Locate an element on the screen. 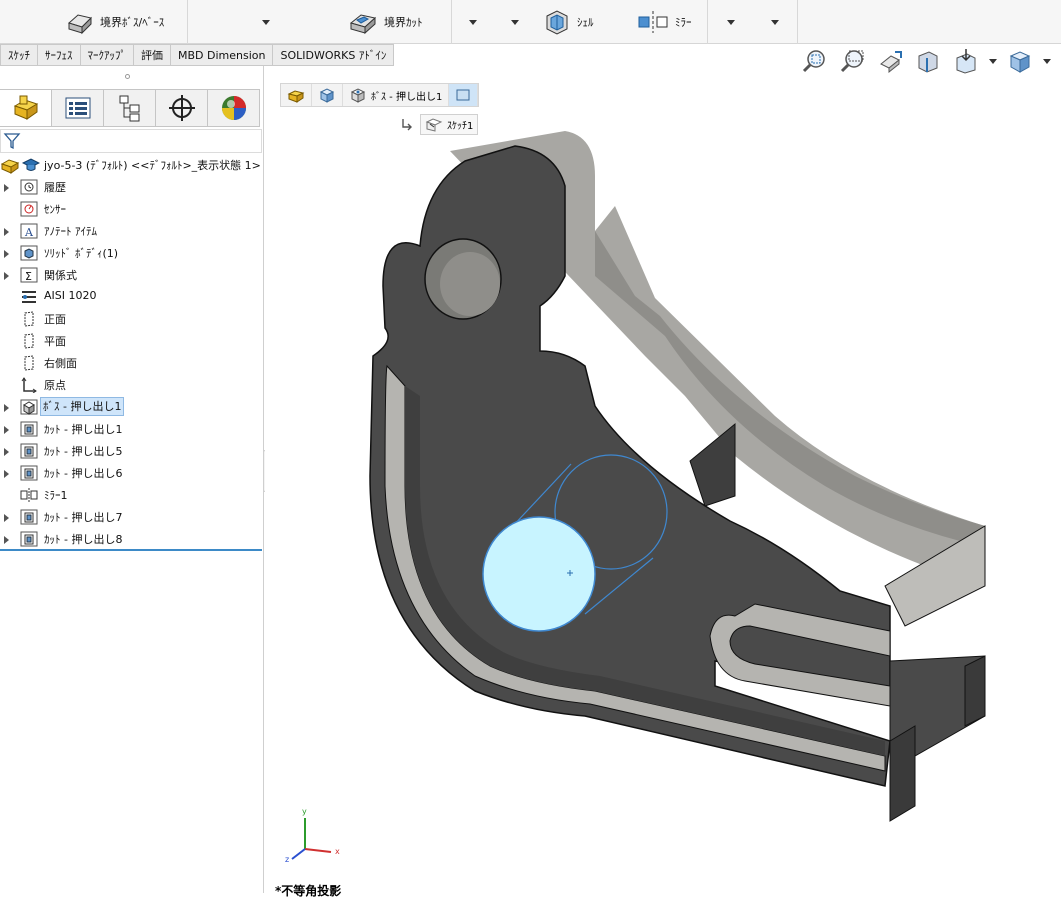  tree-filter-bar is located at coordinates (131, 141).